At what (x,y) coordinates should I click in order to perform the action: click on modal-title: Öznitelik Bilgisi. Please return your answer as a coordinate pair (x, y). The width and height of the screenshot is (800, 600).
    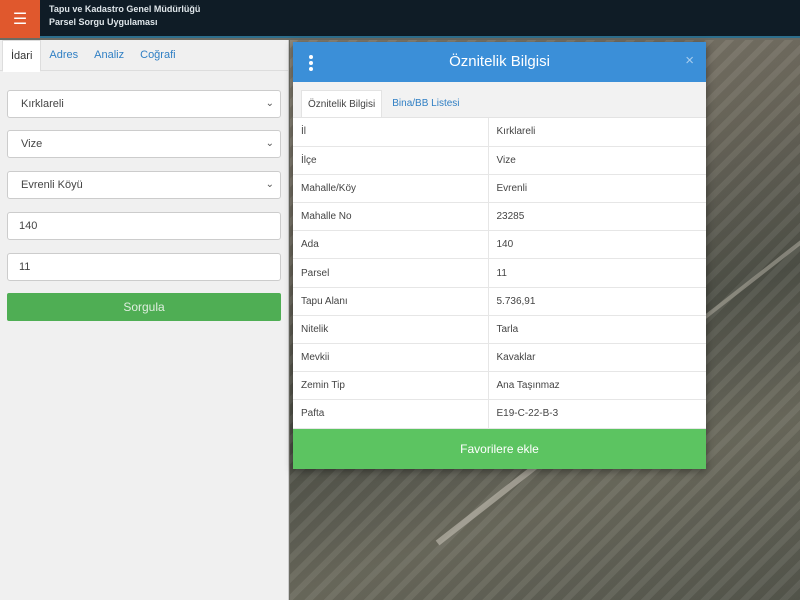
    Looking at the image, I should click on (499, 61).